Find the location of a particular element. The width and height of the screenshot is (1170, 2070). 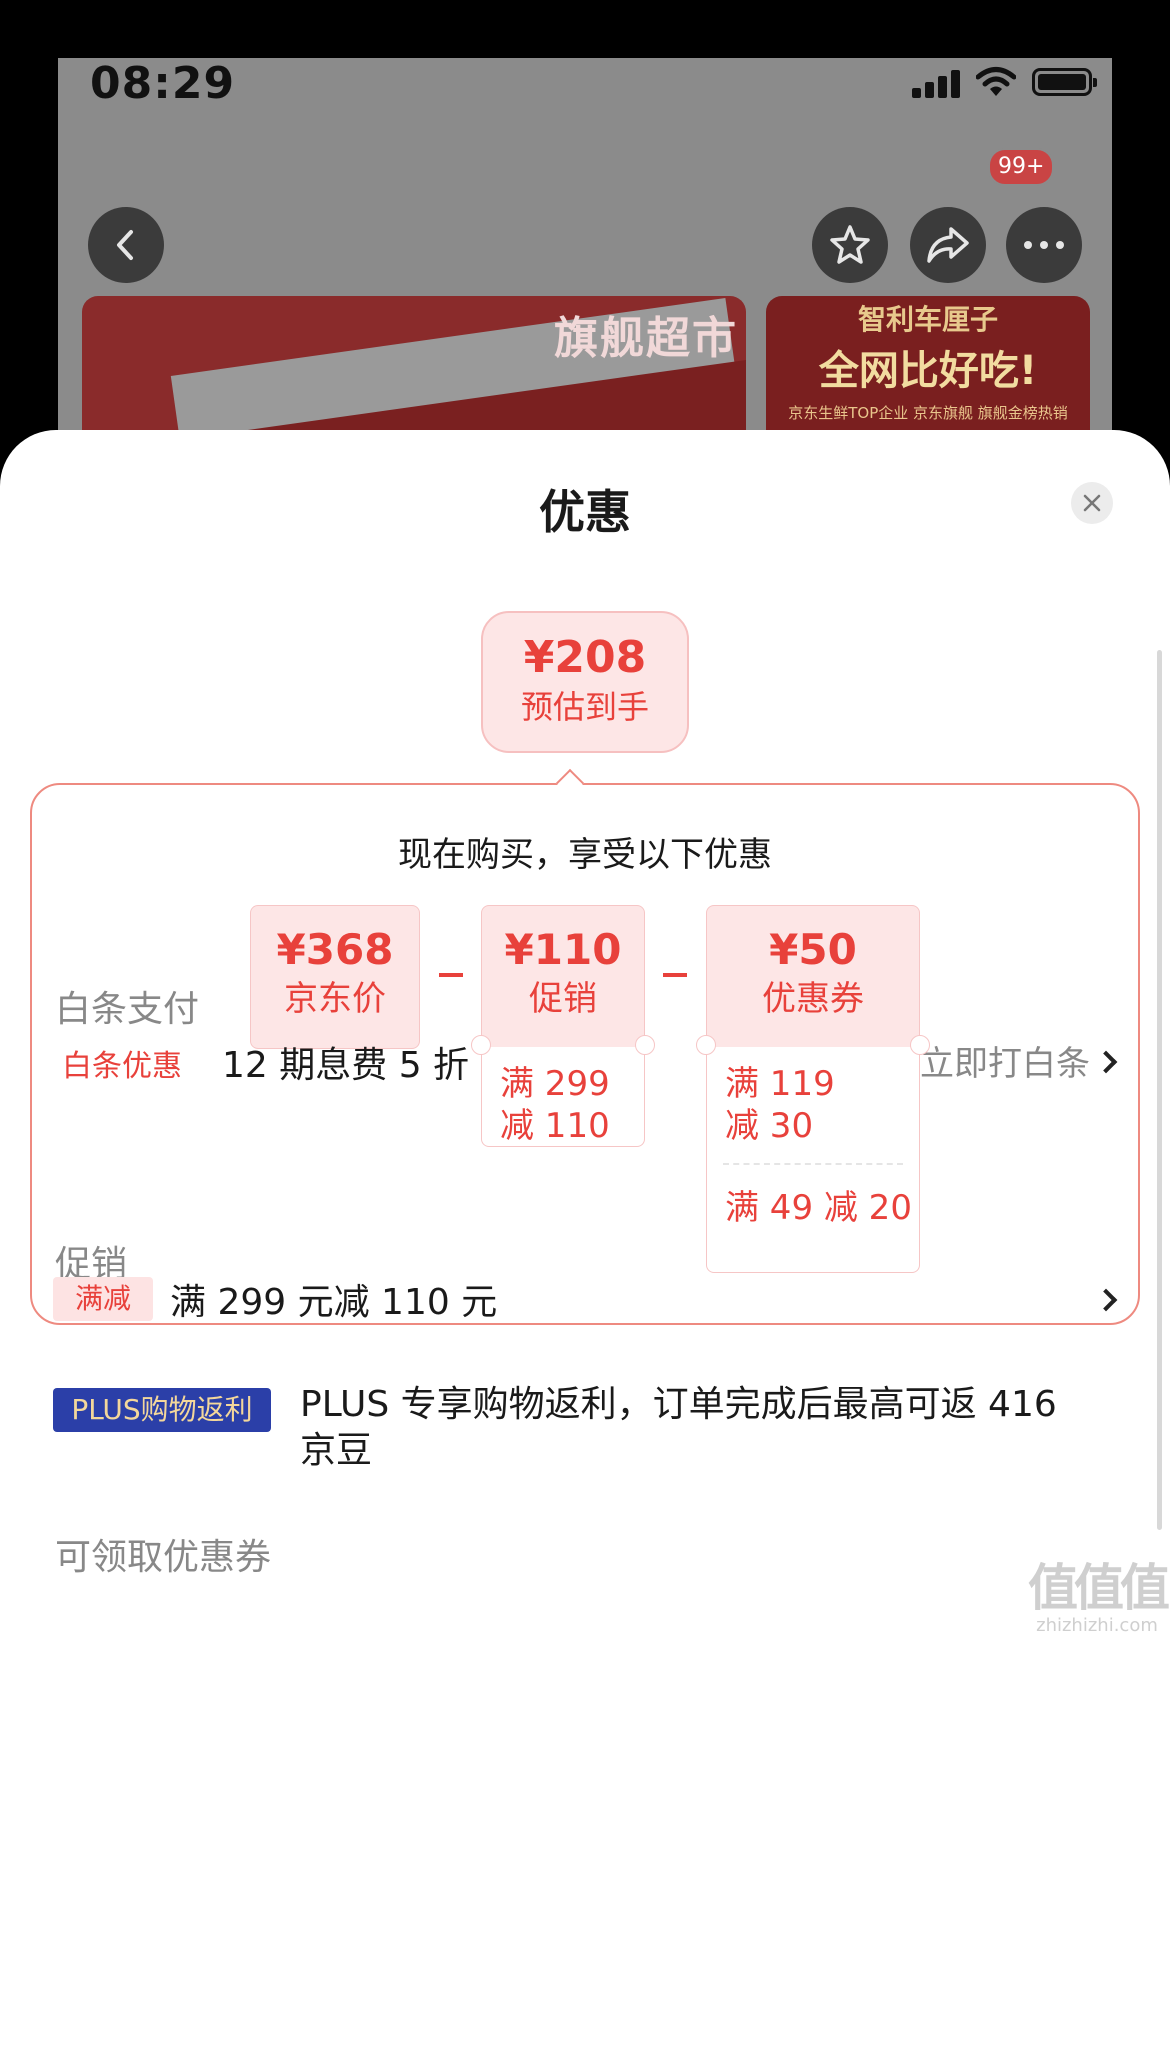

dashed-divider is located at coordinates (813, 1164).